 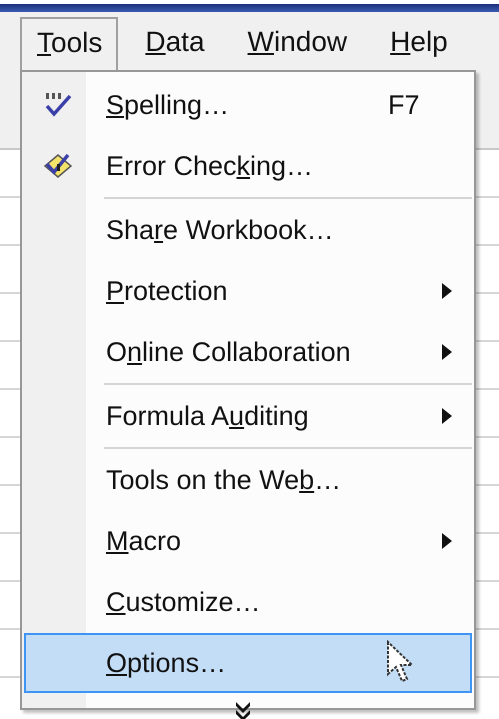 I want to click on menu-item-label: Online Collaboration, so click(x=228, y=352).